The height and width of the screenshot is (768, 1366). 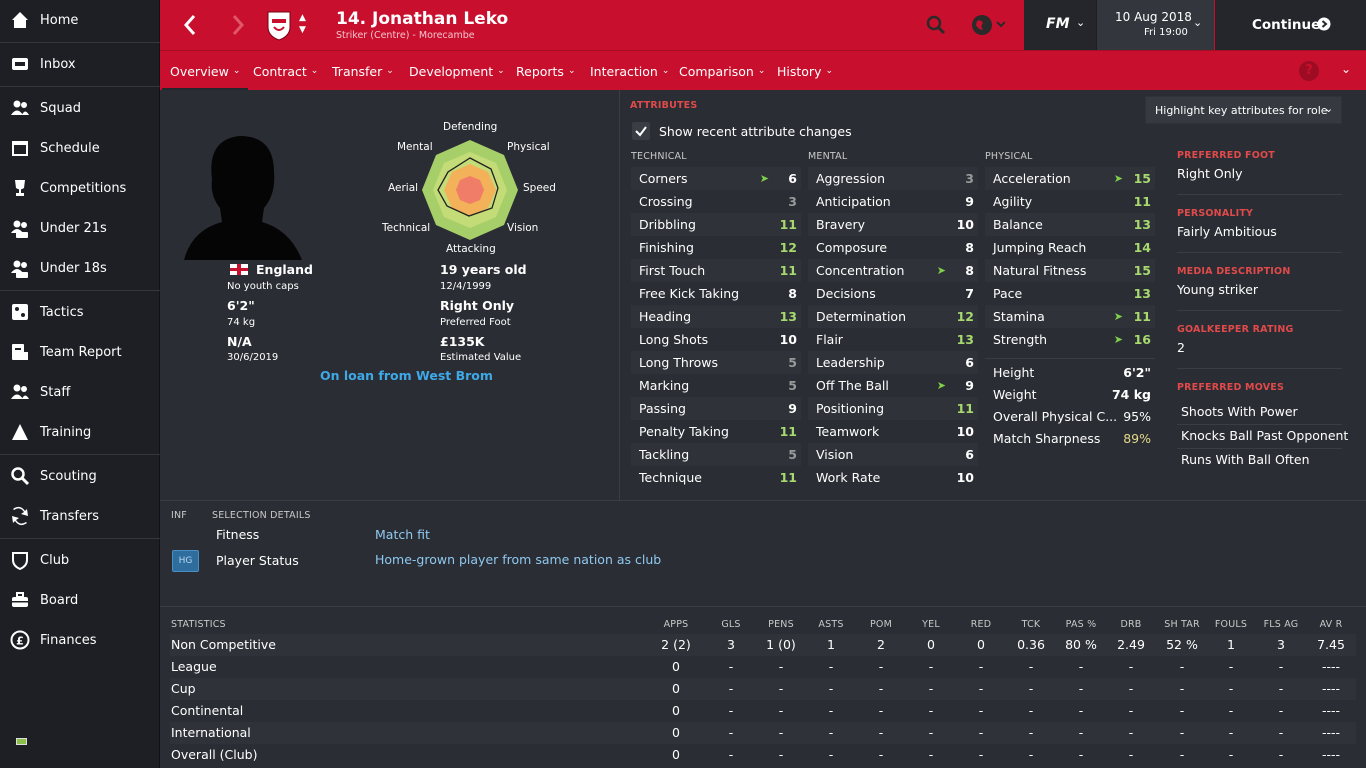 I want to click on attribute-row: Teamwork 10, so click(x=893, y=431).